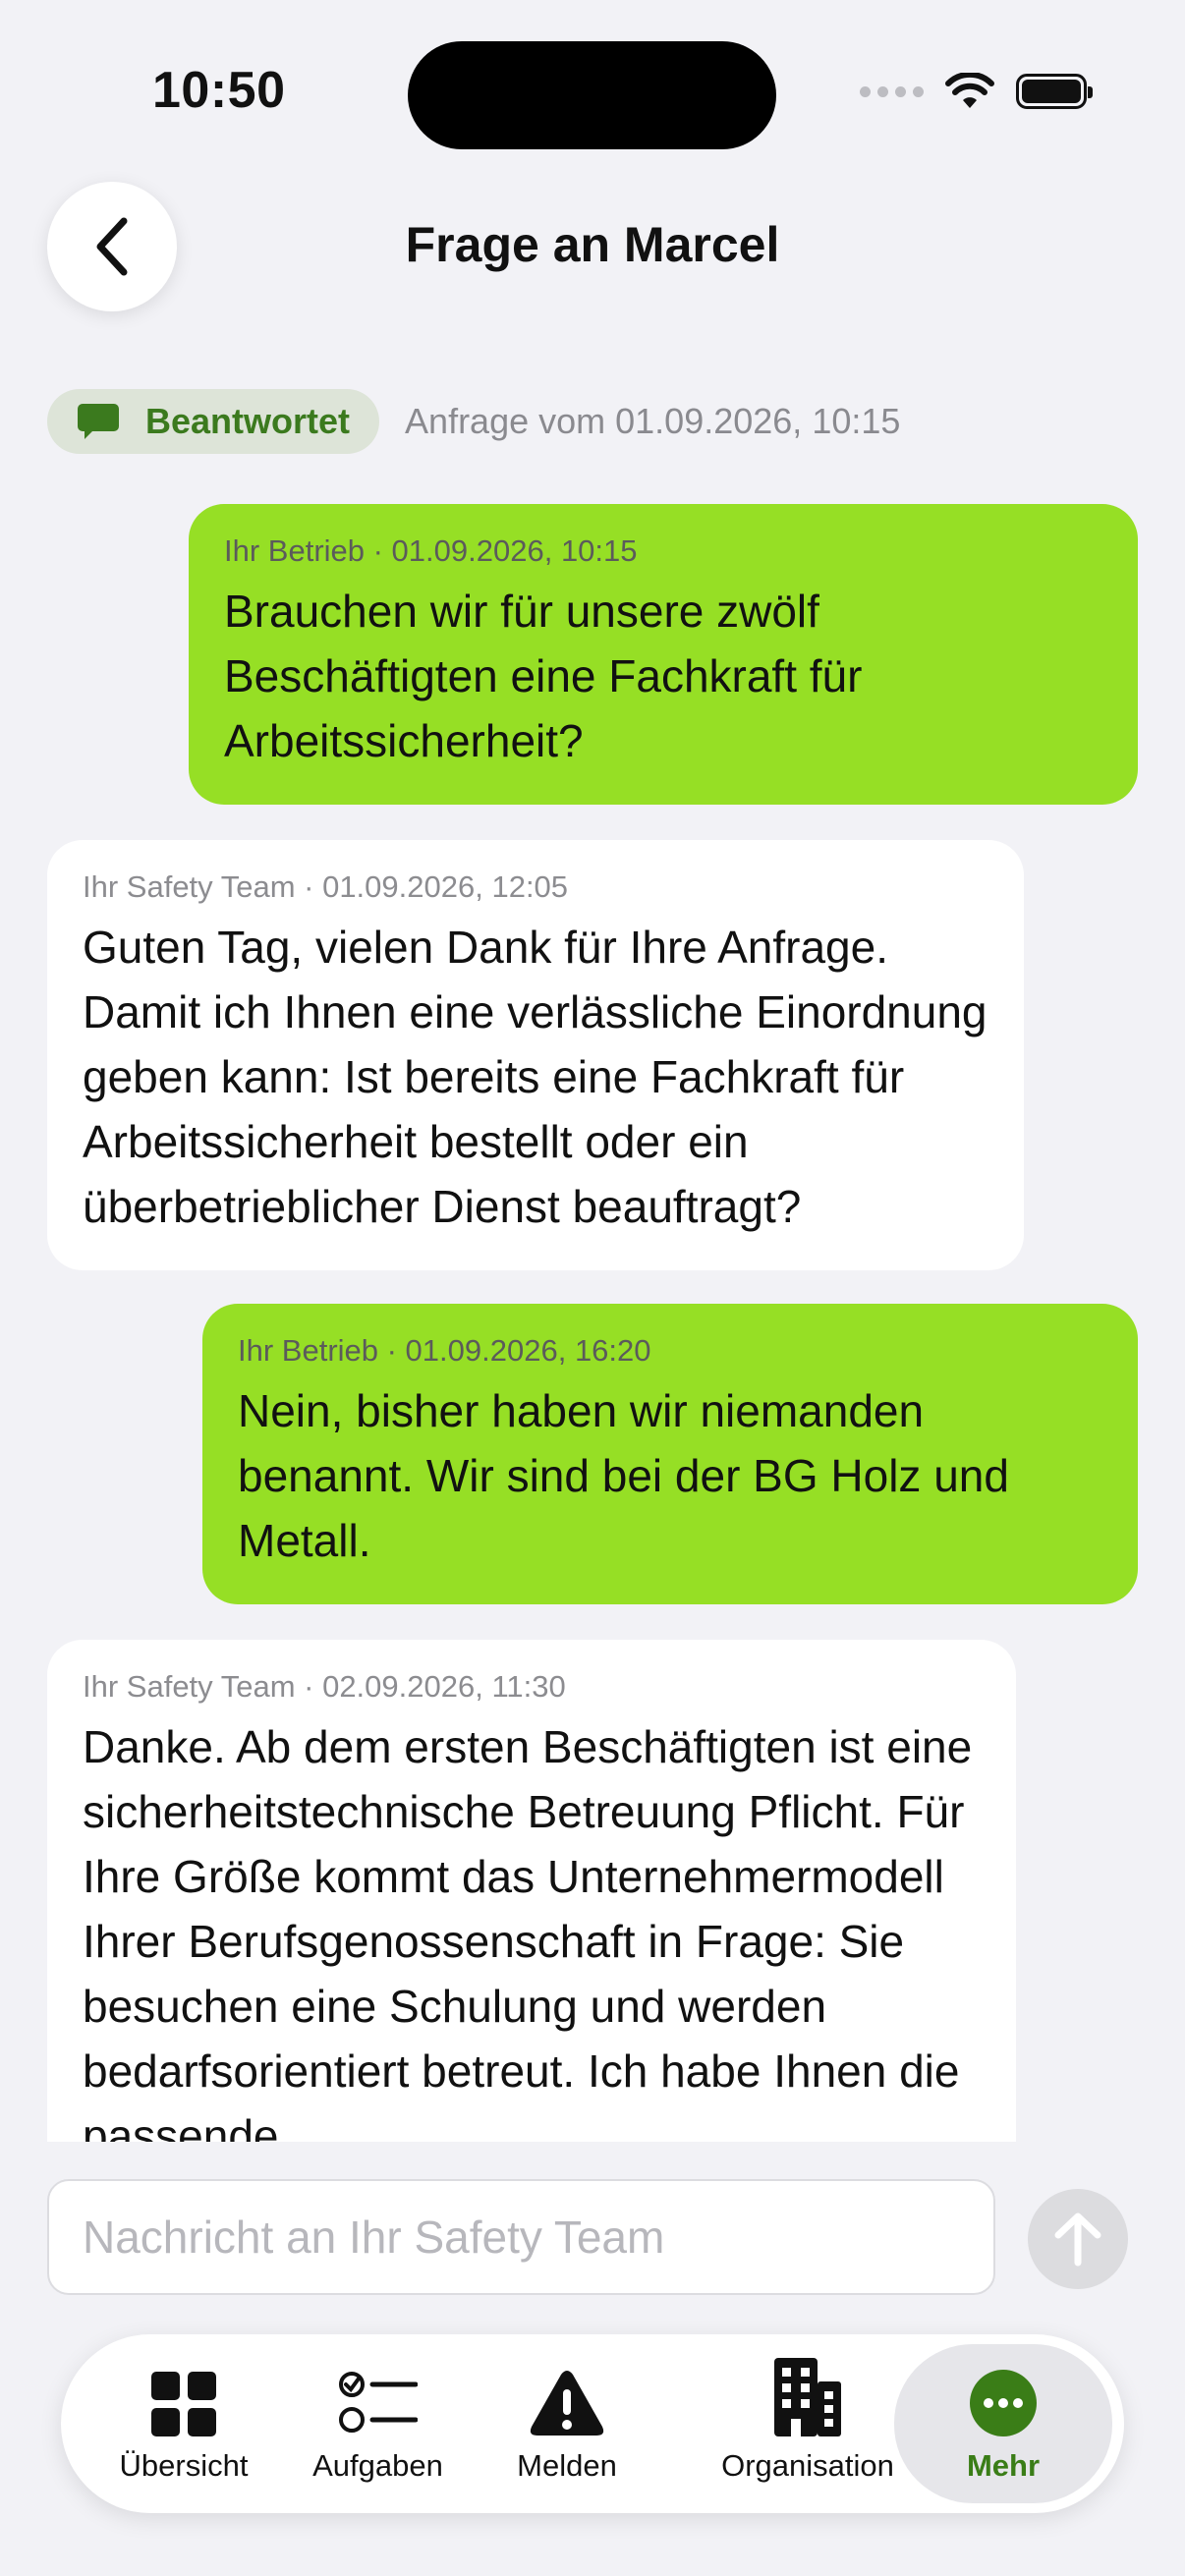 The height and width of the screenshot is (2576, 1185). Describe the element at coordinates (1004, 2465) in the screenshot. I see `tab-label: Mehr` at that location.